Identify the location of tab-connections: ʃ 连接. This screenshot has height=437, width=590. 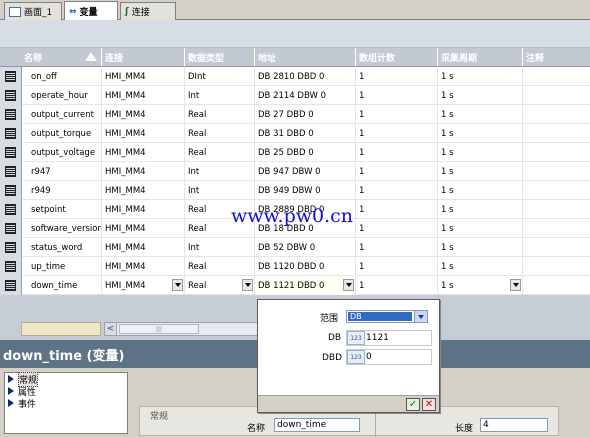
(148, 11).